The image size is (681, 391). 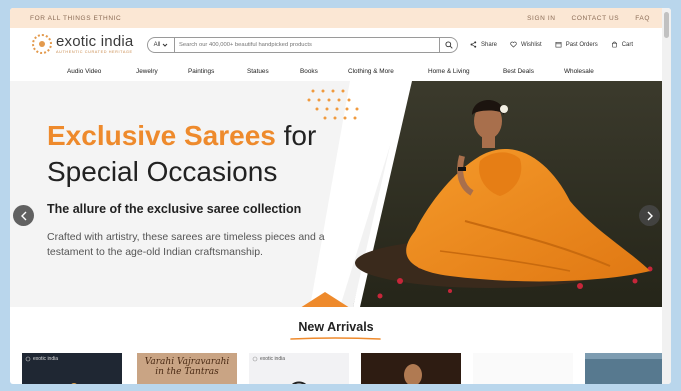 What do you see at coordinates (541, 18) in the screenshot?
I see `sign-in-link: SIGN IN` at bounding box center [541, 18].